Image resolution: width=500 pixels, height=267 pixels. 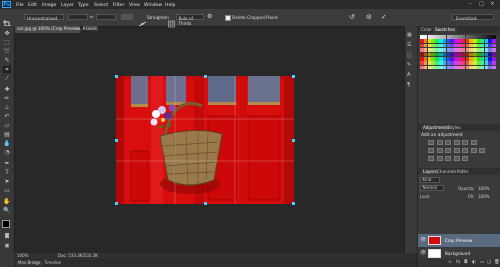 I want to click on reset-icon: ↺, so click(x=353, y=17).